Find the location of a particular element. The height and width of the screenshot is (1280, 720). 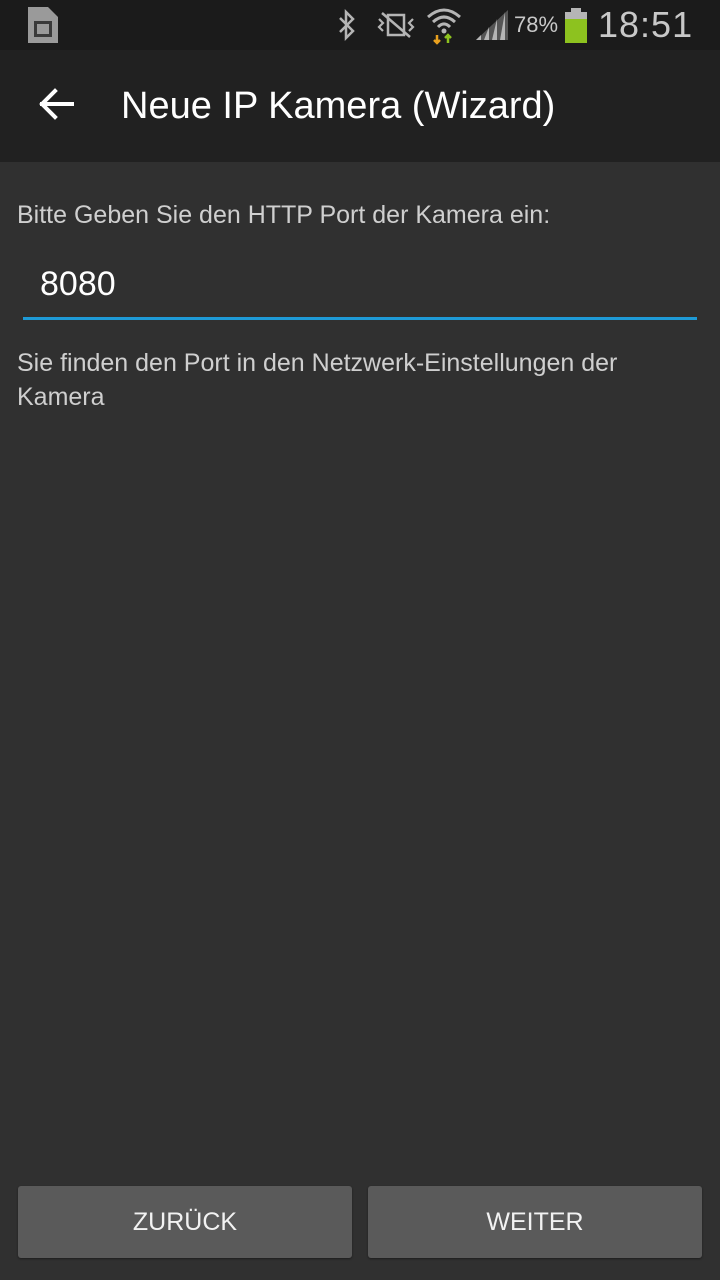

wifi-icon is located at coordinates (444, 25).